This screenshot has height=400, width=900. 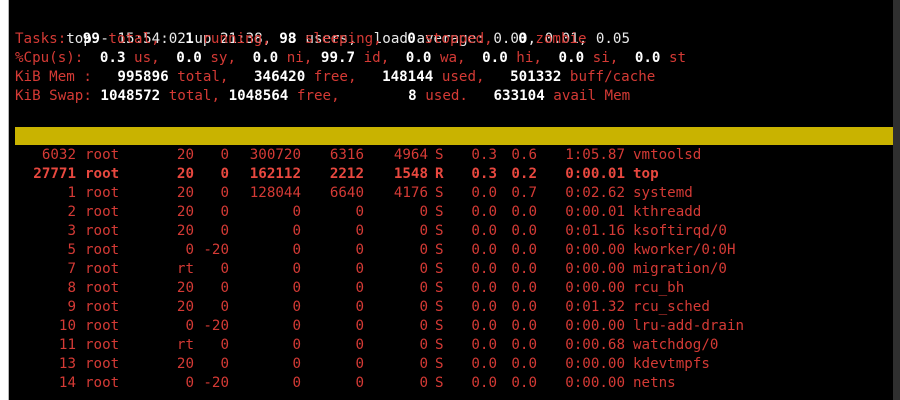 What do you see at coordinates (595, 212) in the screenshot?
I see `cell-time: 0:00.01` at bounding box center [595, 212].